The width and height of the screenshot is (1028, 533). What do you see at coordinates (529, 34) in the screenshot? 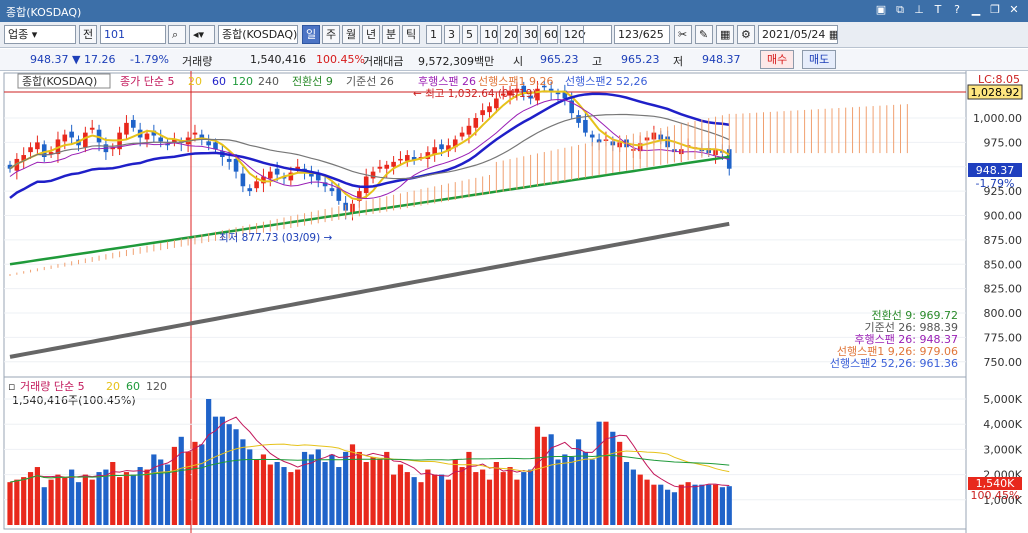
I see `minute-button-30: 30` at bounding box center [529, 34].